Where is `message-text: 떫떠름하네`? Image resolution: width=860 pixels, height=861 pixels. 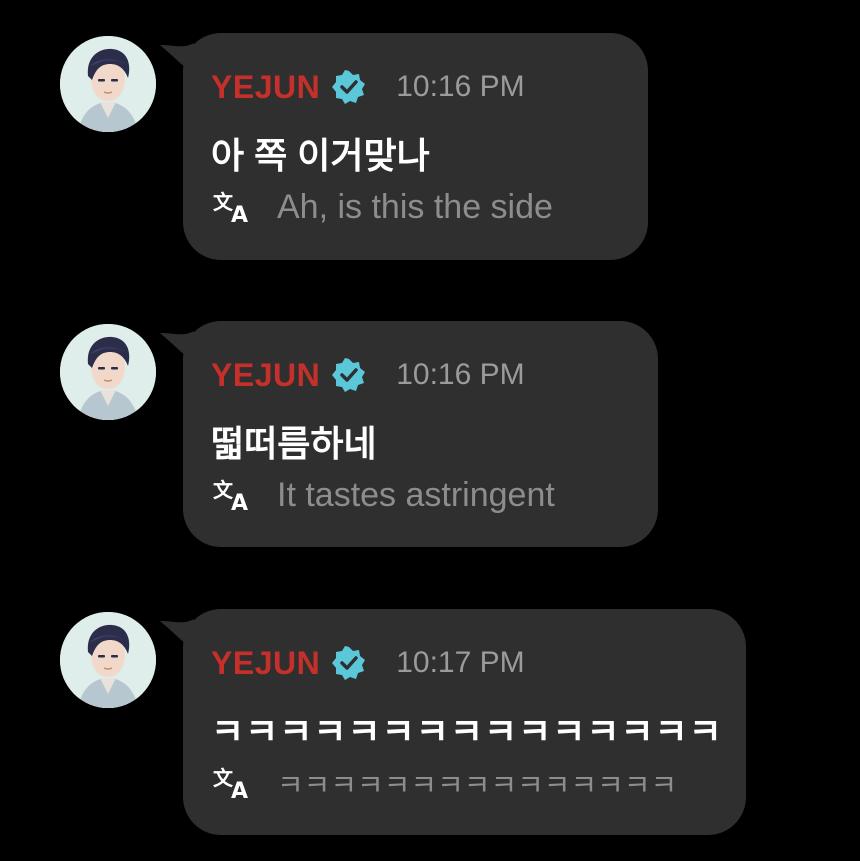
message-text: 떫떠름하네 is located at coordinates (294, 443).